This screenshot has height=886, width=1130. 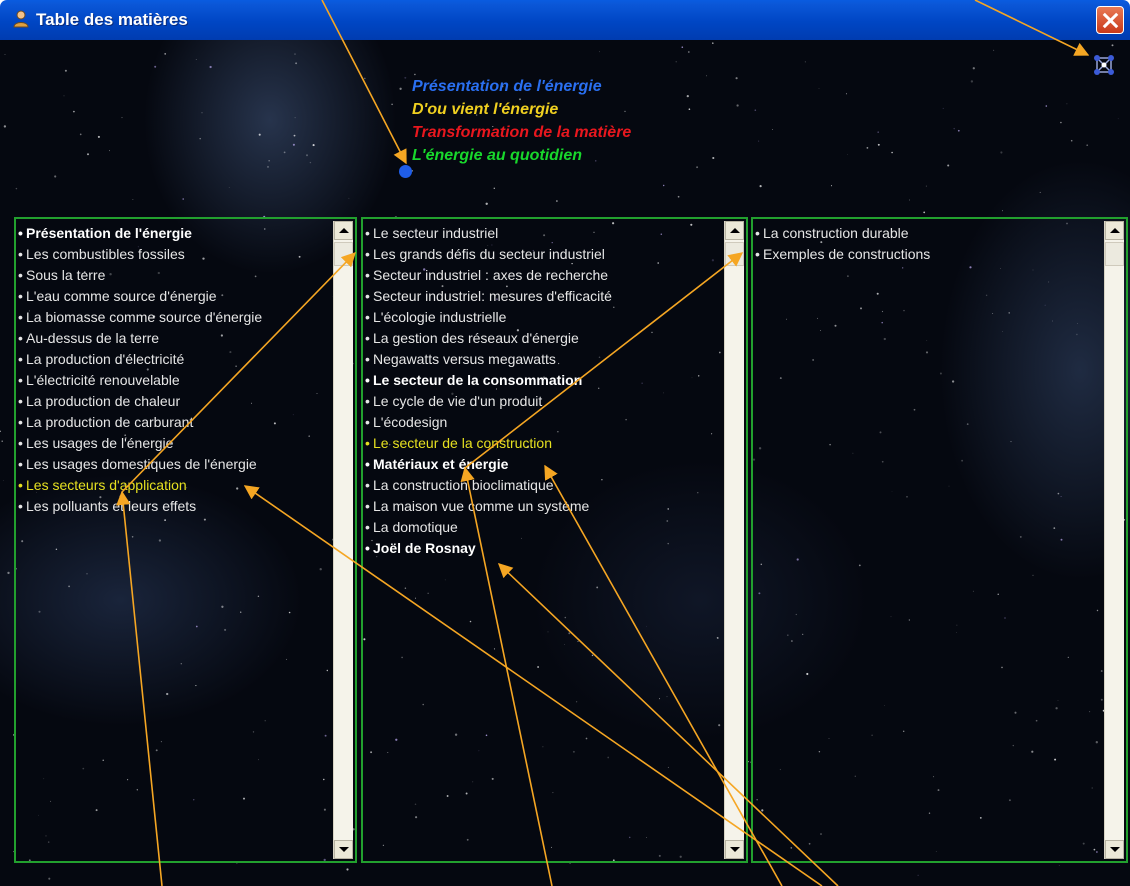 I want to click on list-item: • La gestion des réseaux d'énergie, so click(x=543, y=338).